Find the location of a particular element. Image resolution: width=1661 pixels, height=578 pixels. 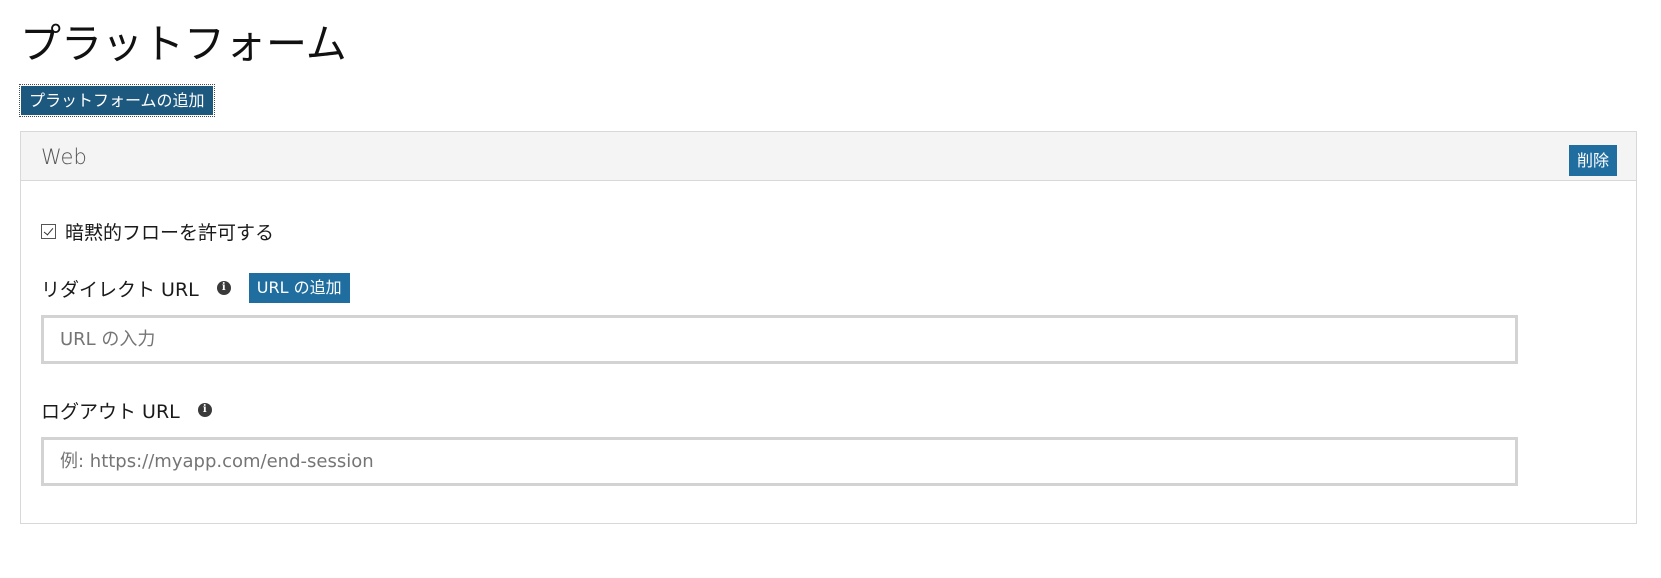

delete-platform-button: 削除 is located at coordinates (1592, 160).